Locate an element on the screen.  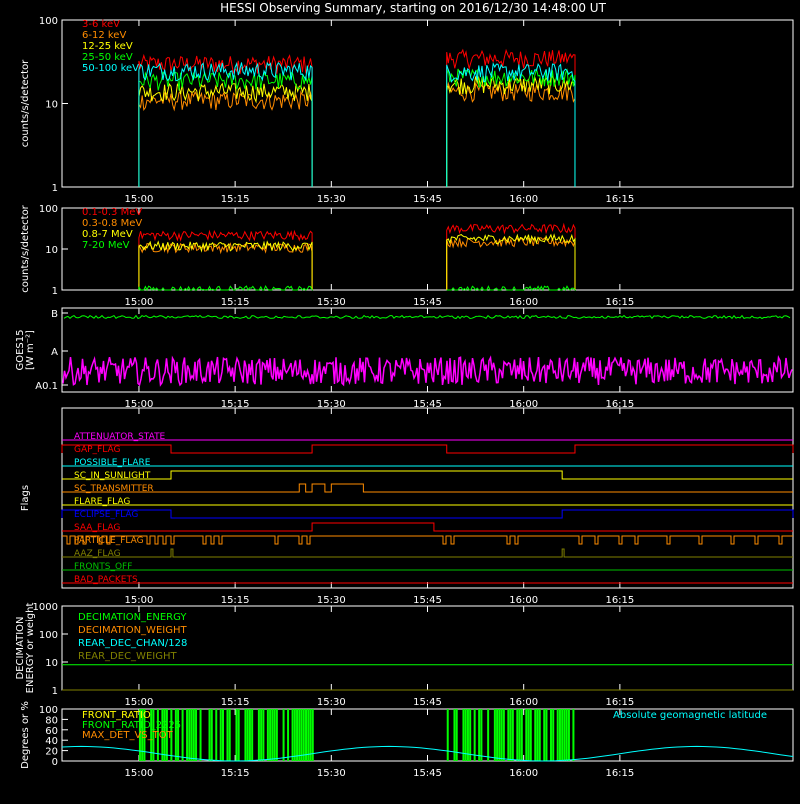
y-tick-label: A0.1 is located at coordinates (46, 386).